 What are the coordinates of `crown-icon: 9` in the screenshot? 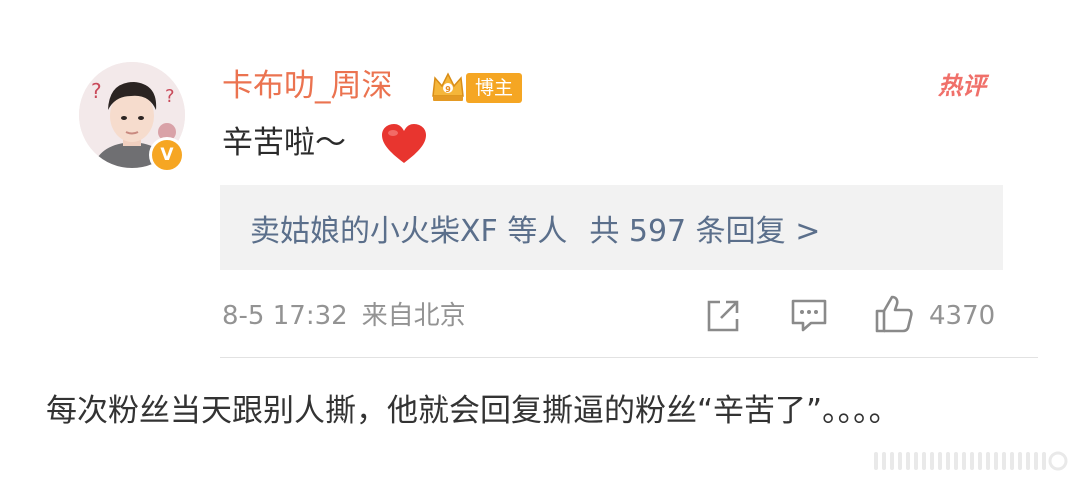 It's located at (448, 86).